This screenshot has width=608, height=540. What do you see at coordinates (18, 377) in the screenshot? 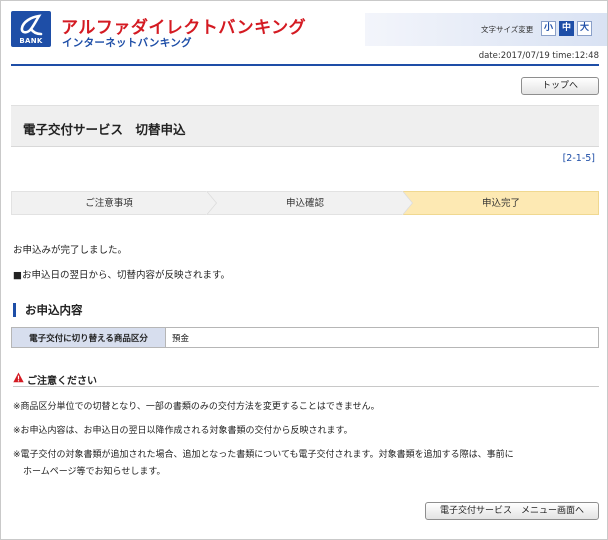
I see `warning-icon` at bounding box center [18, 377].